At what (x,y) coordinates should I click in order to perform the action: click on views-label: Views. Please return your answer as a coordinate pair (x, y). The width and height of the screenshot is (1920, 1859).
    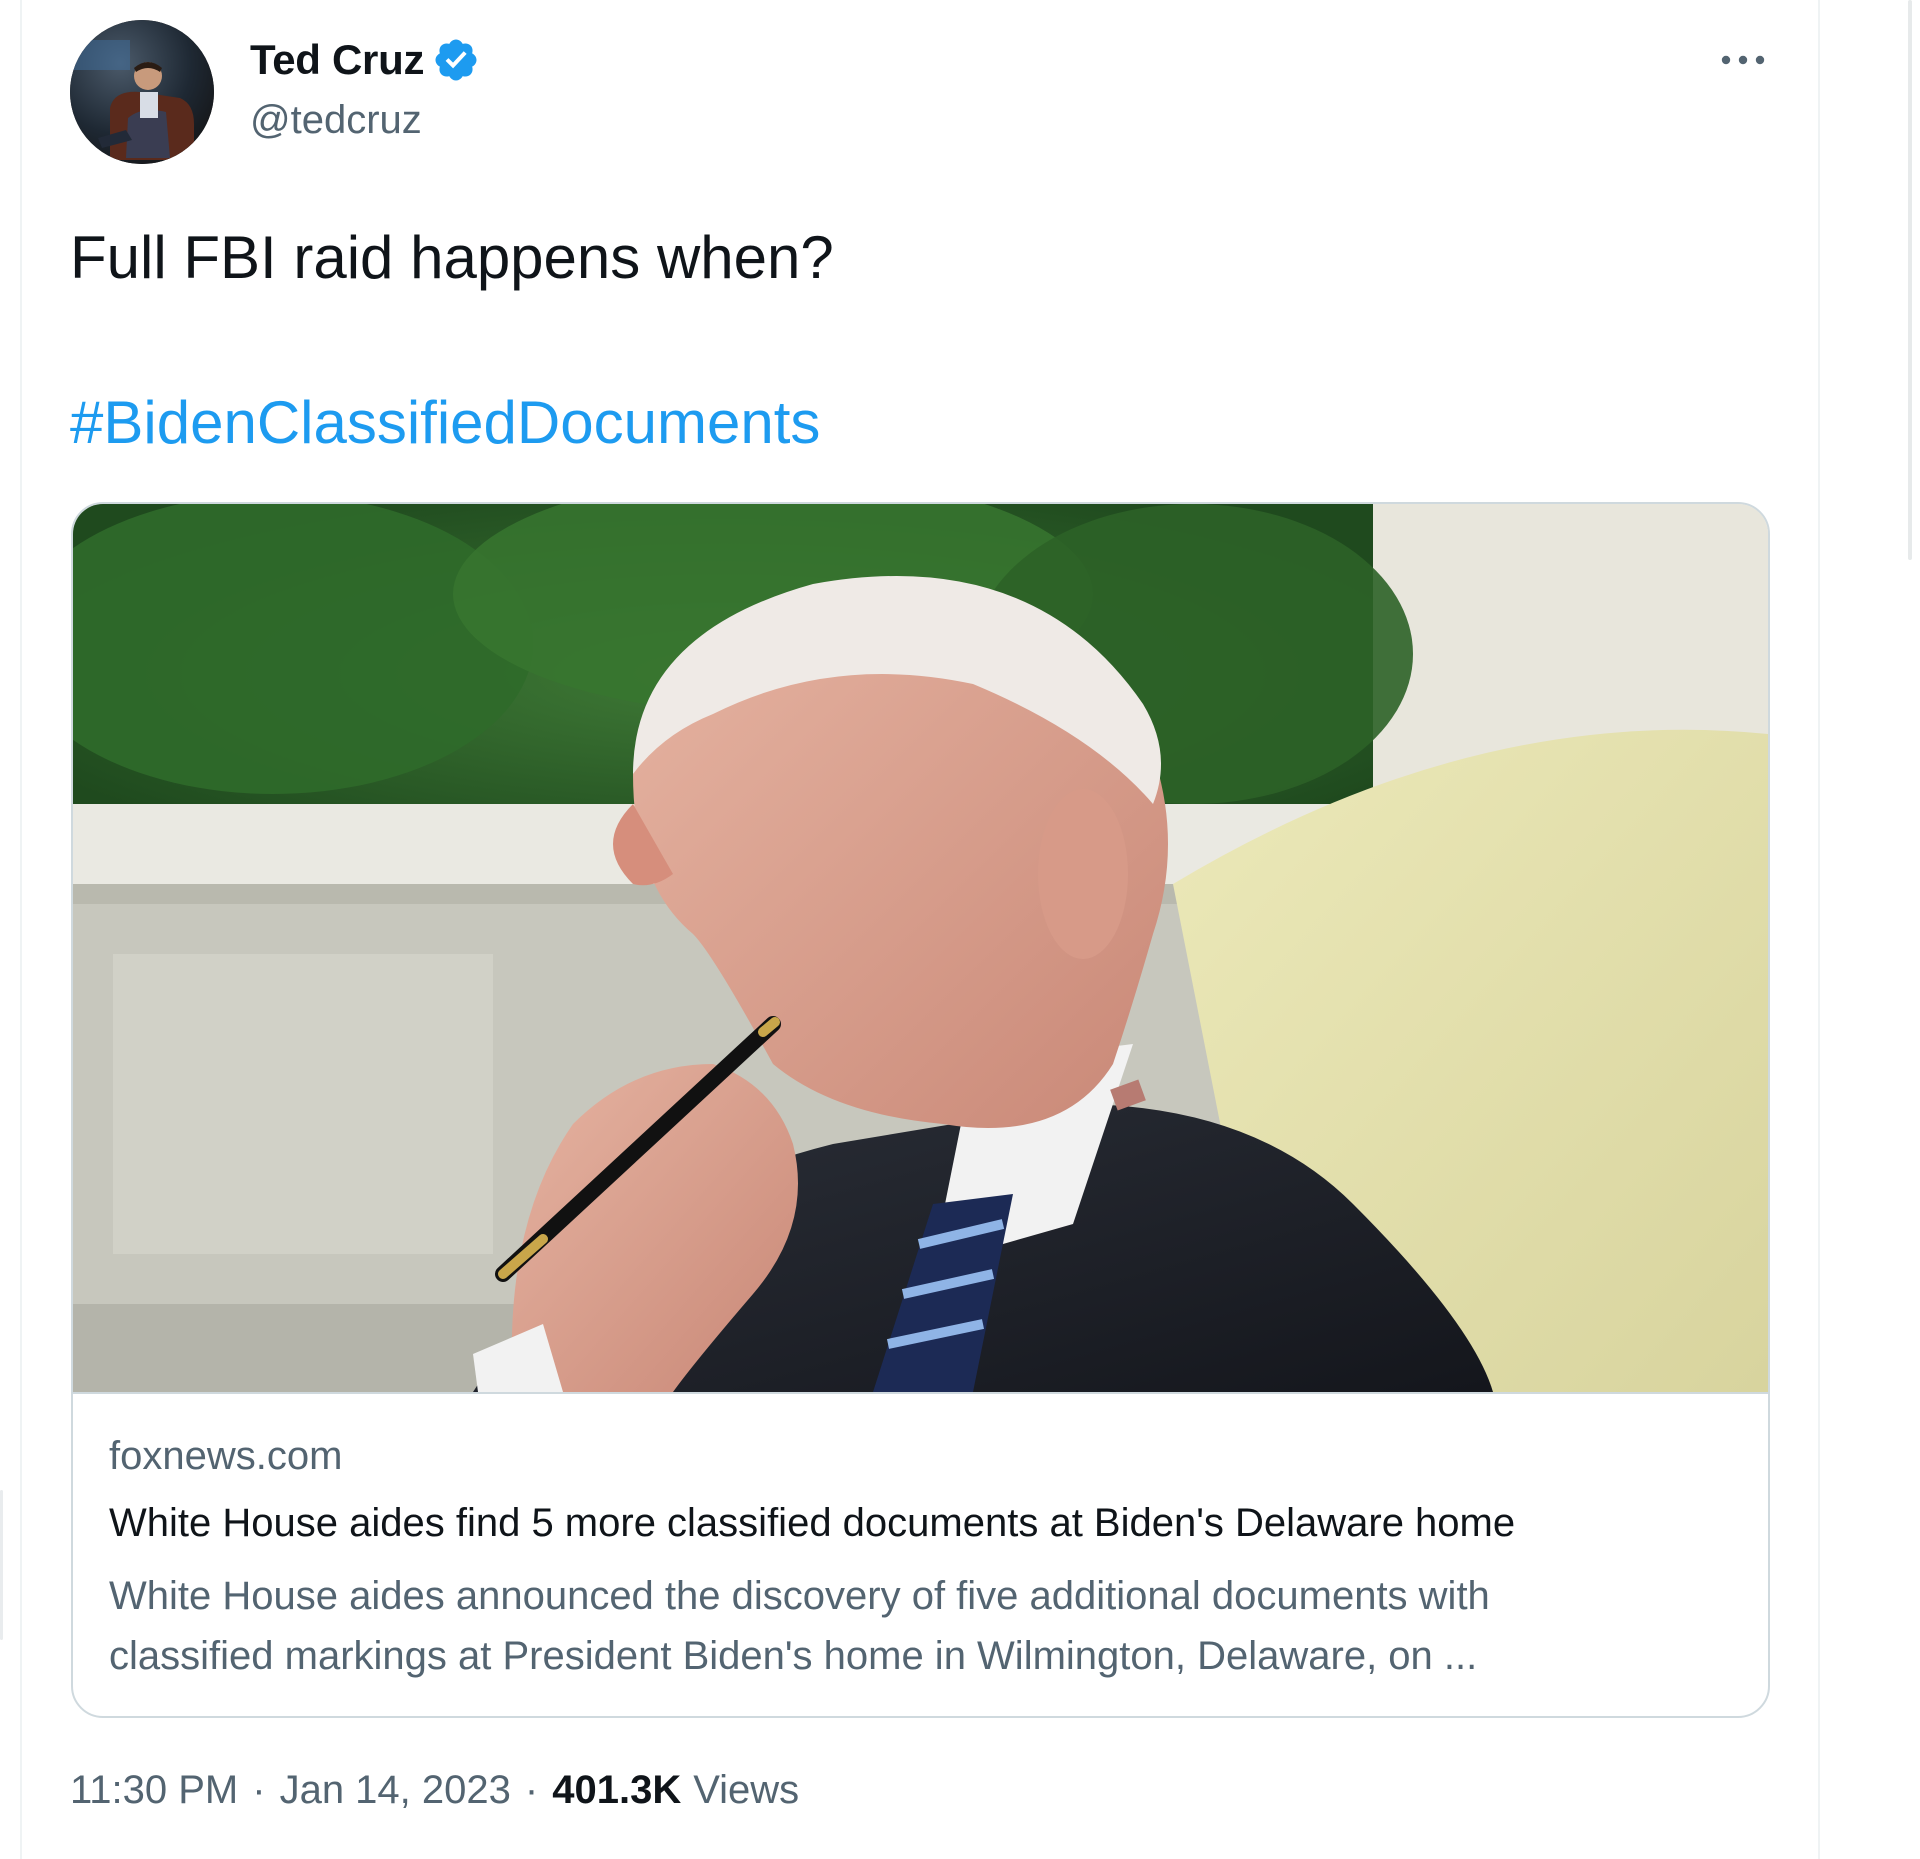
    Looking at the image, I should click on (746, 1790).